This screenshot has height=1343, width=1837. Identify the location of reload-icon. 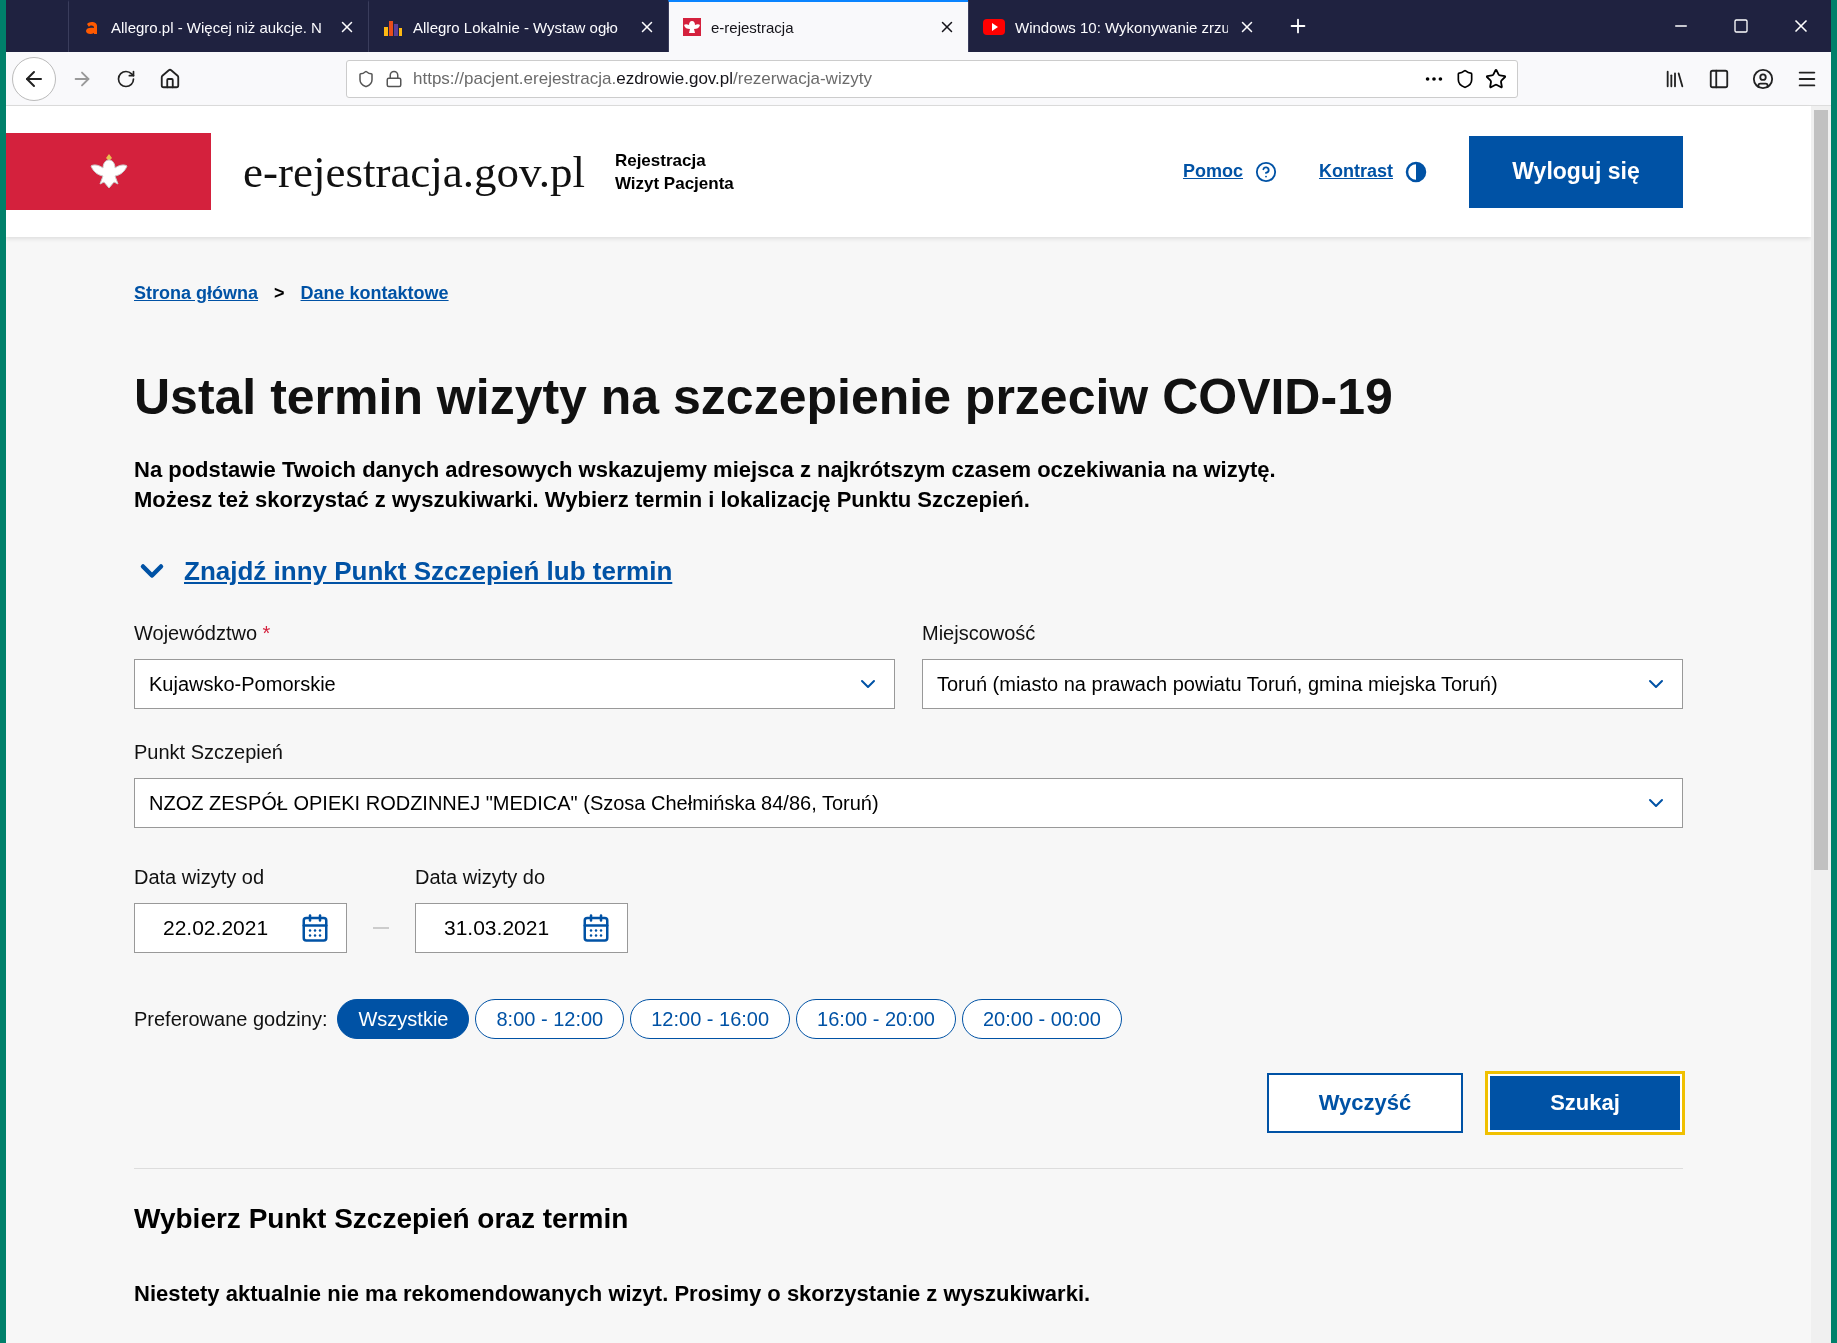
(126, 78).